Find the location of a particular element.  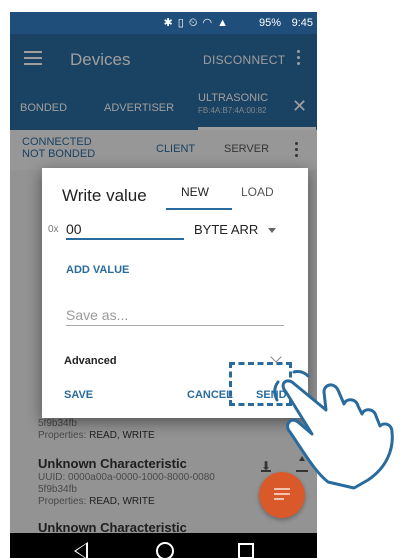

tab-load: LOAD is located at coordinates (257, 192).